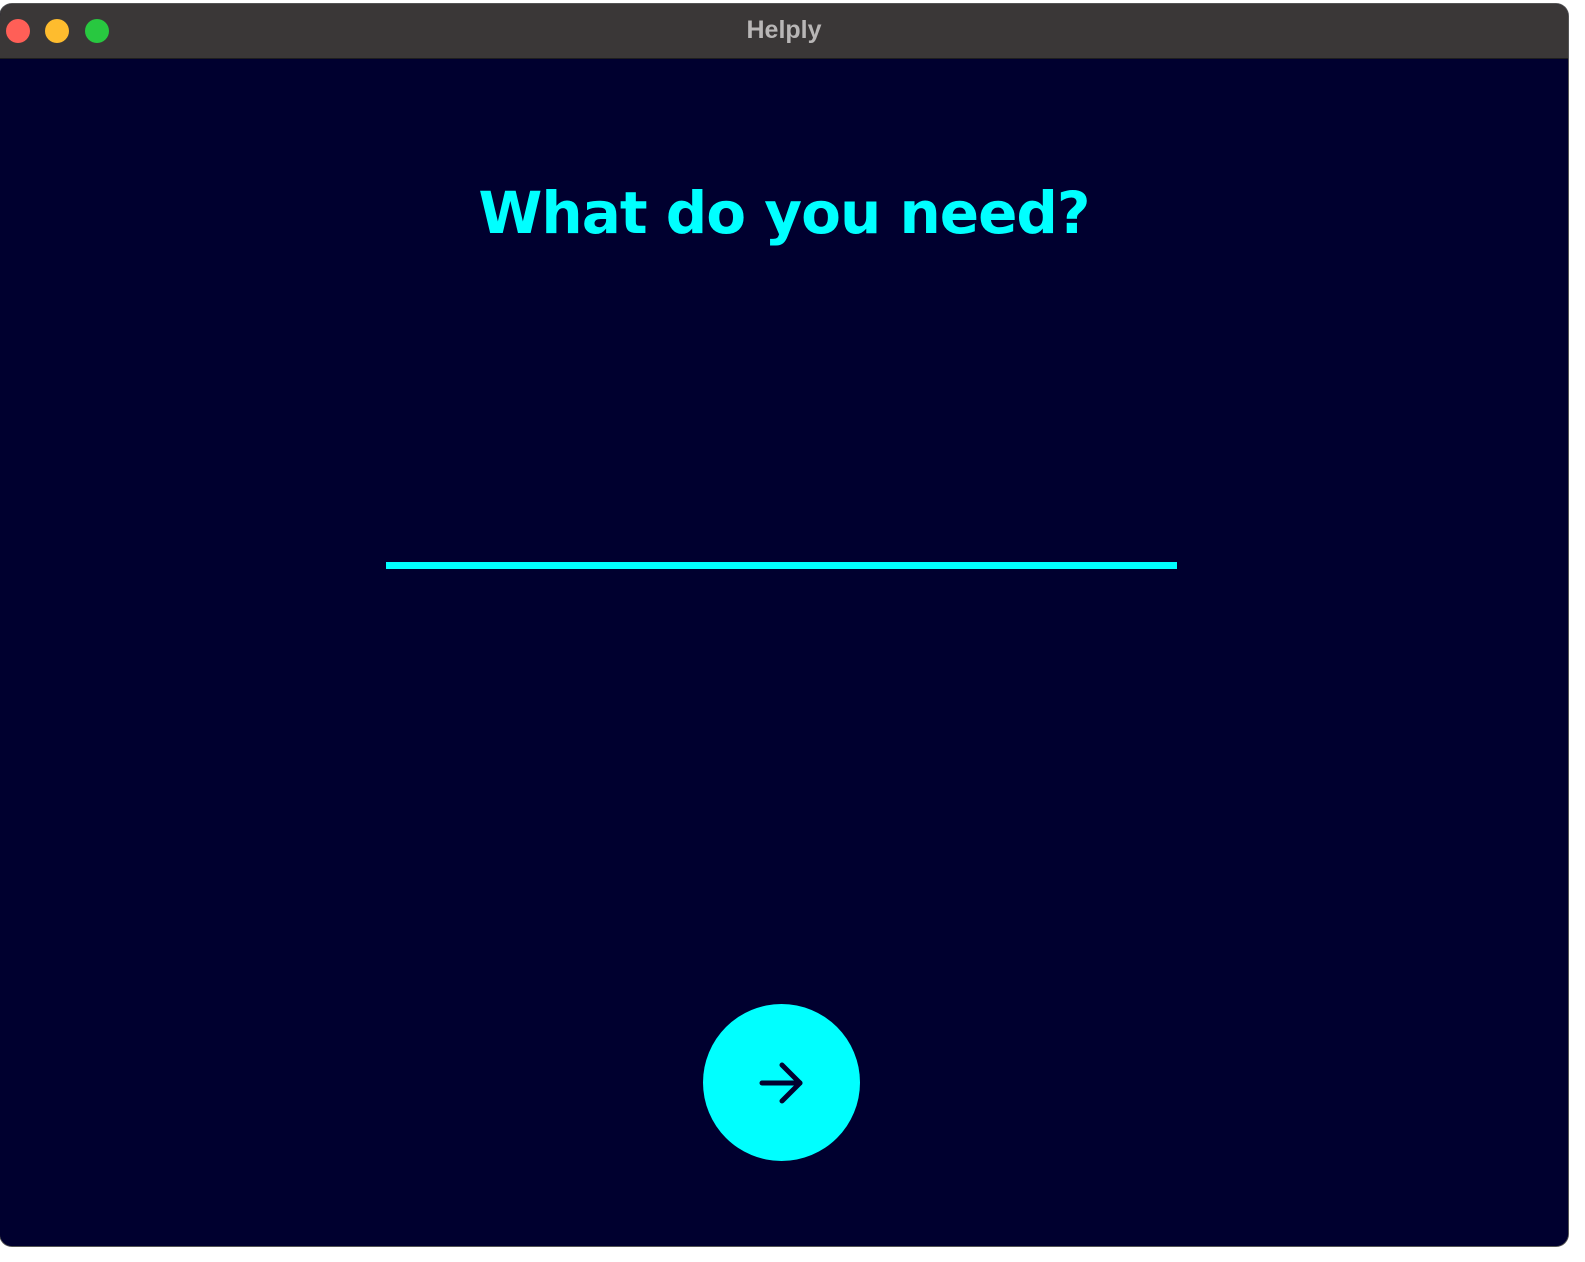 This screenshot has height=1262, width=1585. I want to click on window-title: Helply, so click(784, 30).